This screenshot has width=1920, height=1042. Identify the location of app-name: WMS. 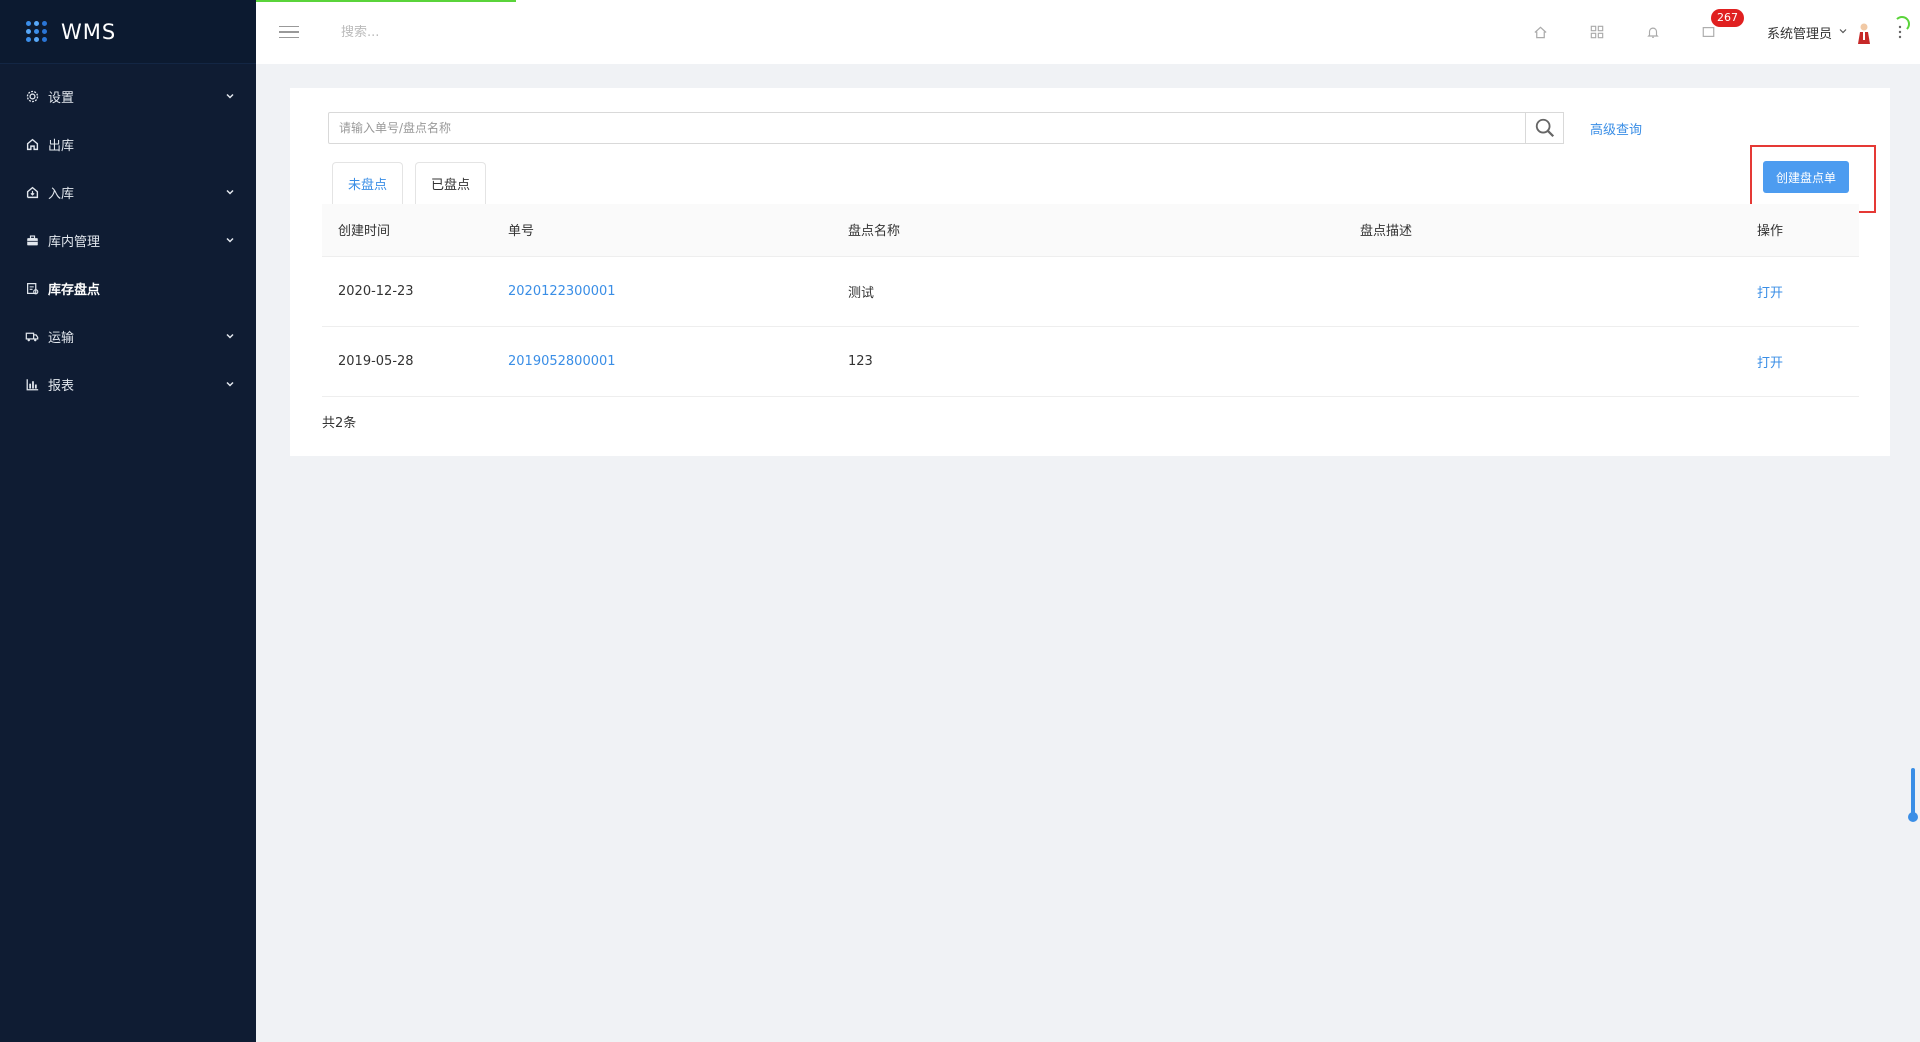
(89, 31).